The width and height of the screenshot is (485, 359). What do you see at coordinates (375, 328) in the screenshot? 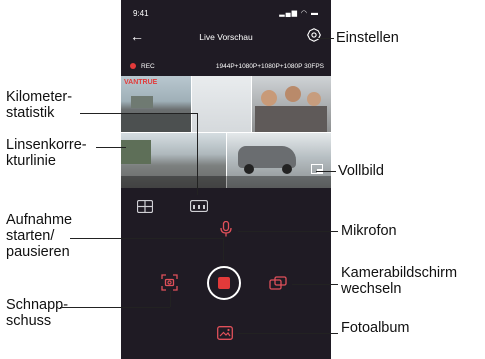
I see `callout-album: Fotoalbum` at bounding box center [375, 328].